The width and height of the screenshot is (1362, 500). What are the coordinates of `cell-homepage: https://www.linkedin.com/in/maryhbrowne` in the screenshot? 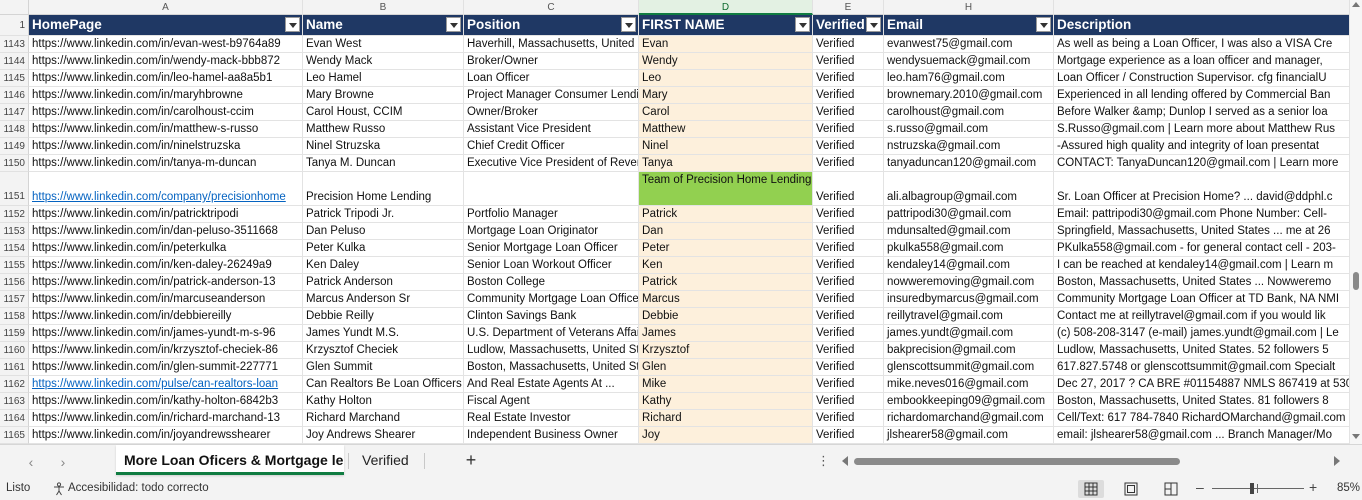 It's located at (166, 95).